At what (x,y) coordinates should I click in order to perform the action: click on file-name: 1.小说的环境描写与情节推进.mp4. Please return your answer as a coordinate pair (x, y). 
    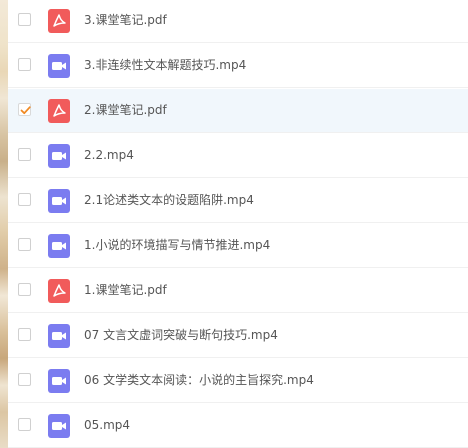
    Looking at the image, I should click on (177, 245).